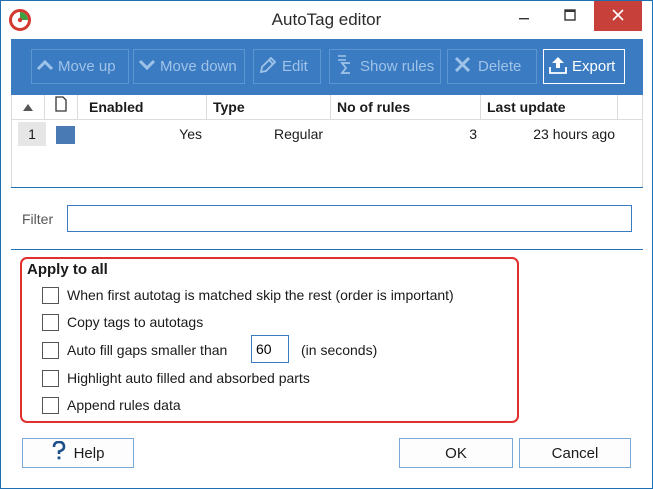  Describe the element at coordinates (339, 350) in the screenshot. I see `fill-gap-unit: (in seconds)` at that location.